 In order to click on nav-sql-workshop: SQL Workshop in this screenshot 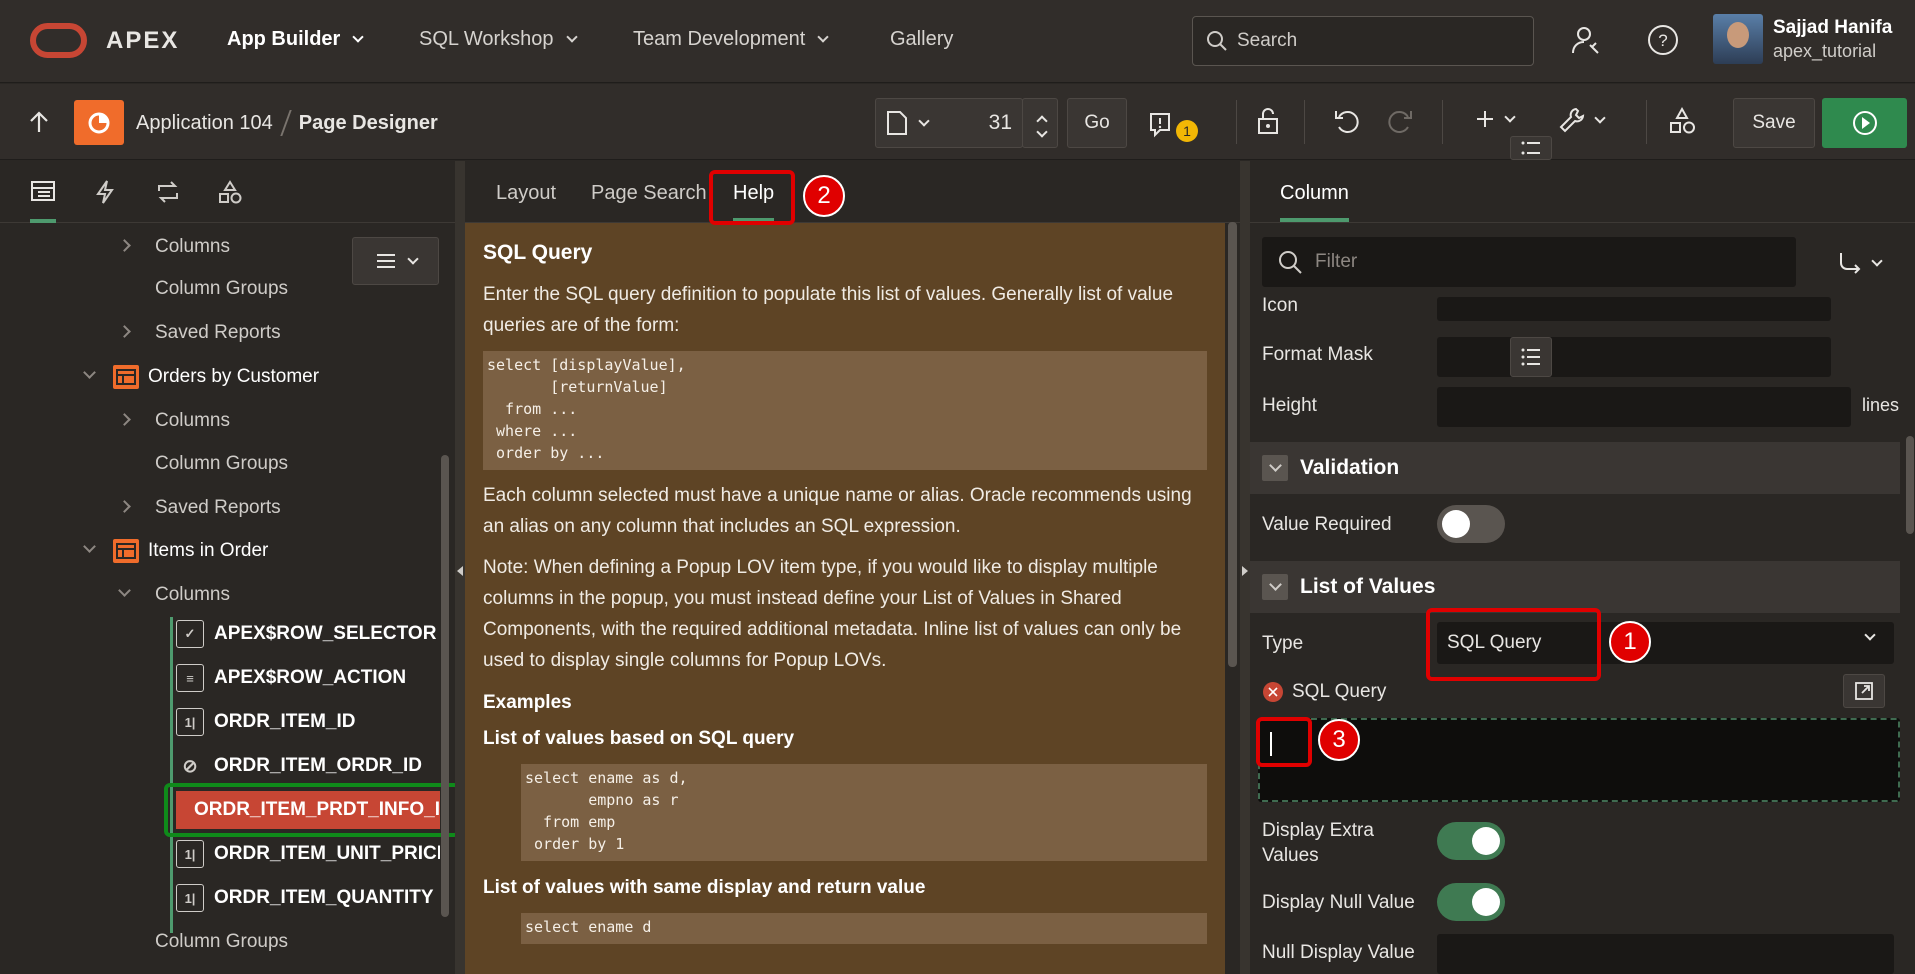, I will do `click(498, 39)`.